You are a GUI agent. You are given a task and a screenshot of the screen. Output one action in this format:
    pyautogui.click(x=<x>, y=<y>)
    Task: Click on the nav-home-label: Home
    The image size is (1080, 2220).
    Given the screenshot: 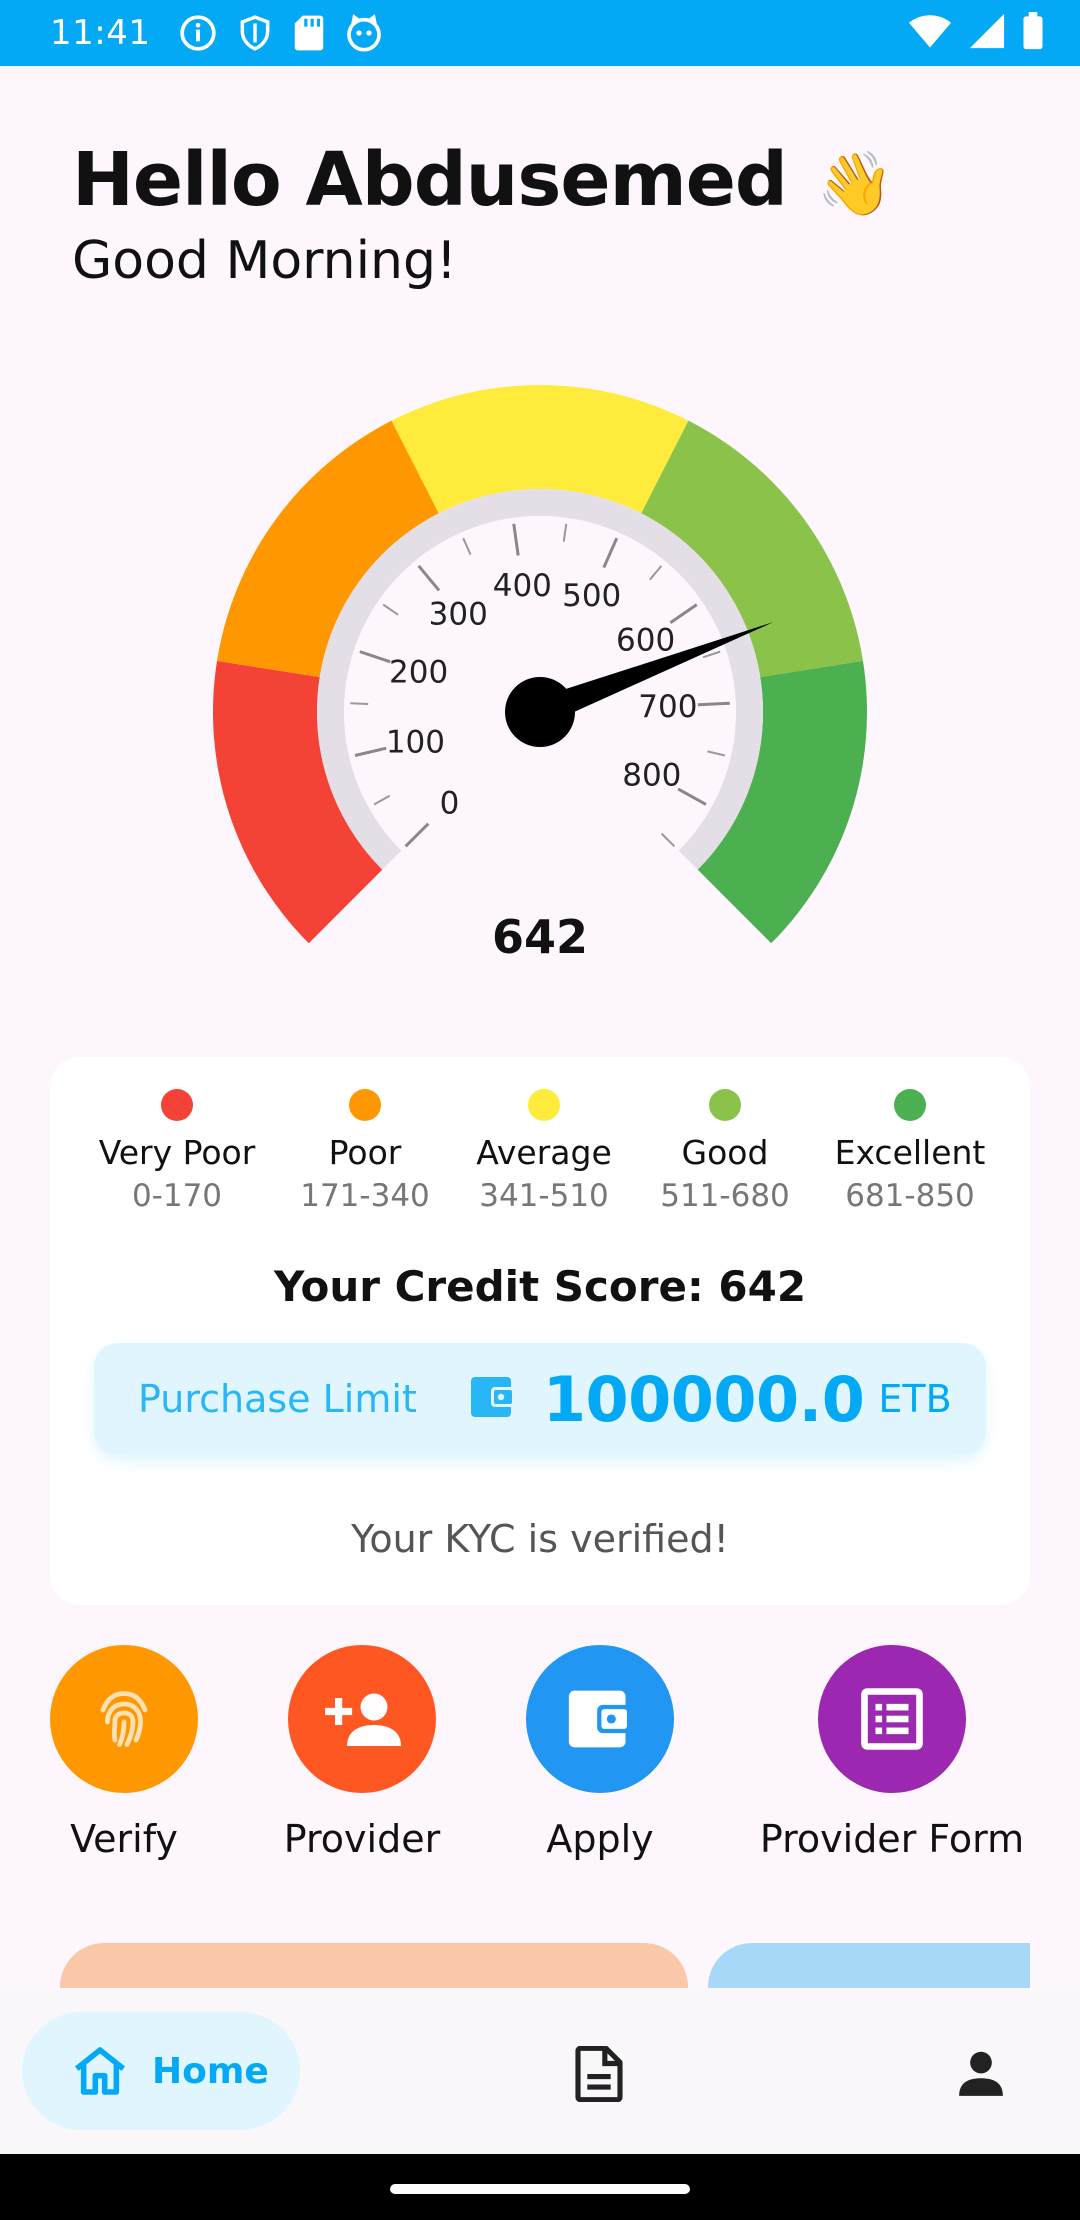 What is the action you would take?
    pyautogui.click(x=210, y=2071)
    